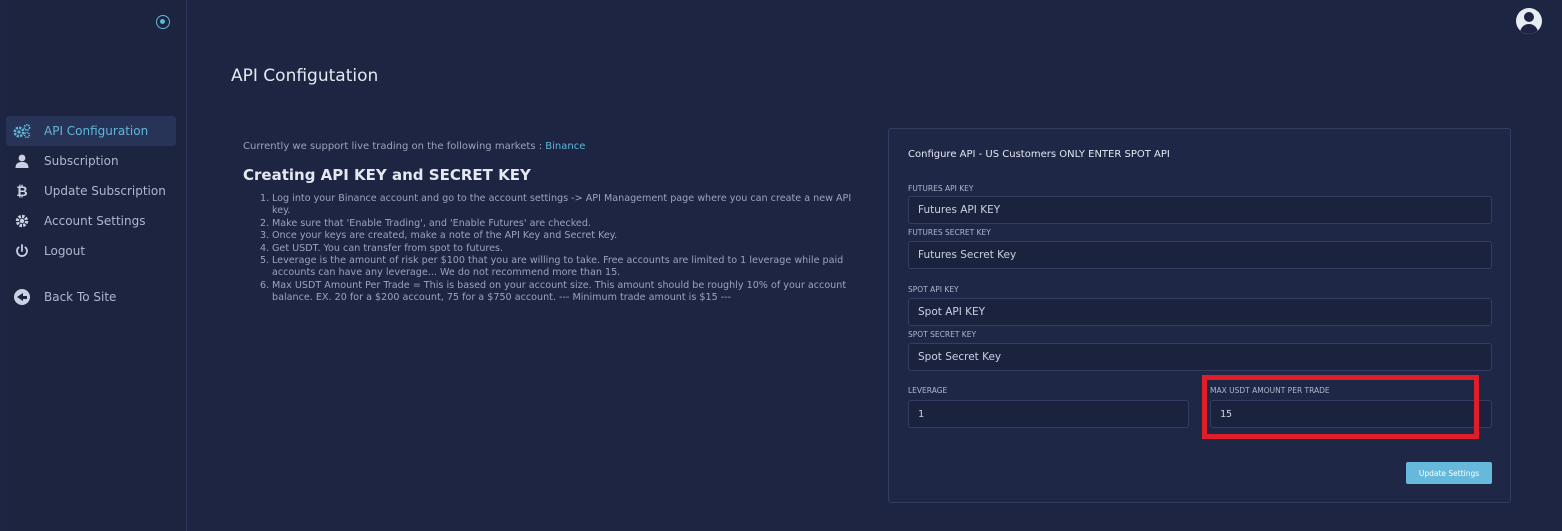 The width and height of the screenshot is (1562, 531). Describe the element at coordinates (1200, 357) in the screenshot. I see `spot-secret-key-input: Spot Secret Key` at that location.